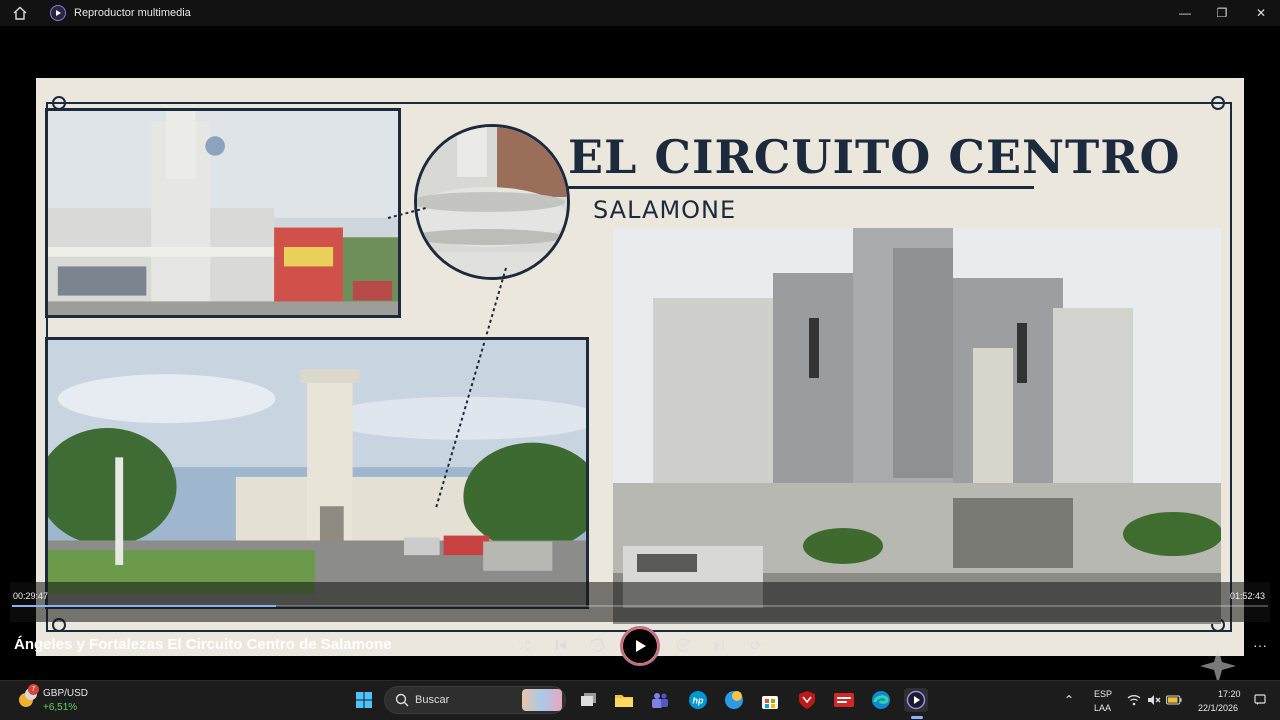  I want to click on forward-seconds: 30, so click(683, 645).